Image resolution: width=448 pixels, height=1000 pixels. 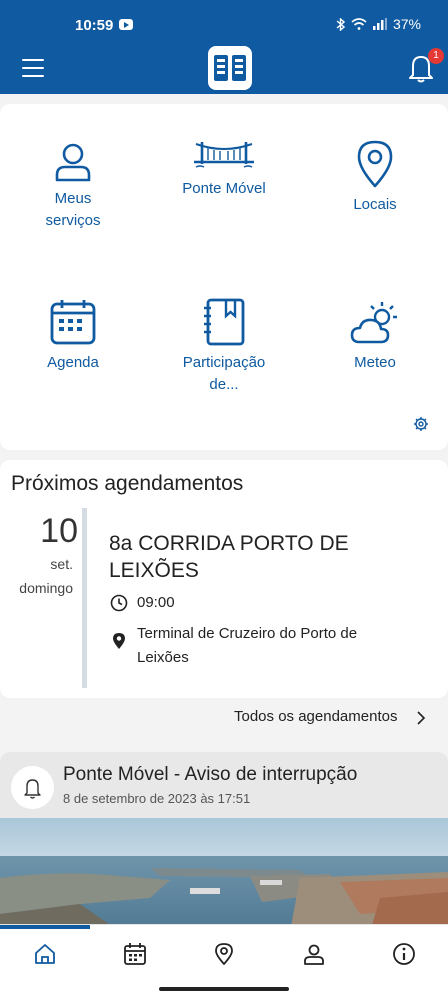 What do you see at coordinates (421, 718) in the screenshot?
I see `chevron-right-icon` at bounding box center [421, 718].